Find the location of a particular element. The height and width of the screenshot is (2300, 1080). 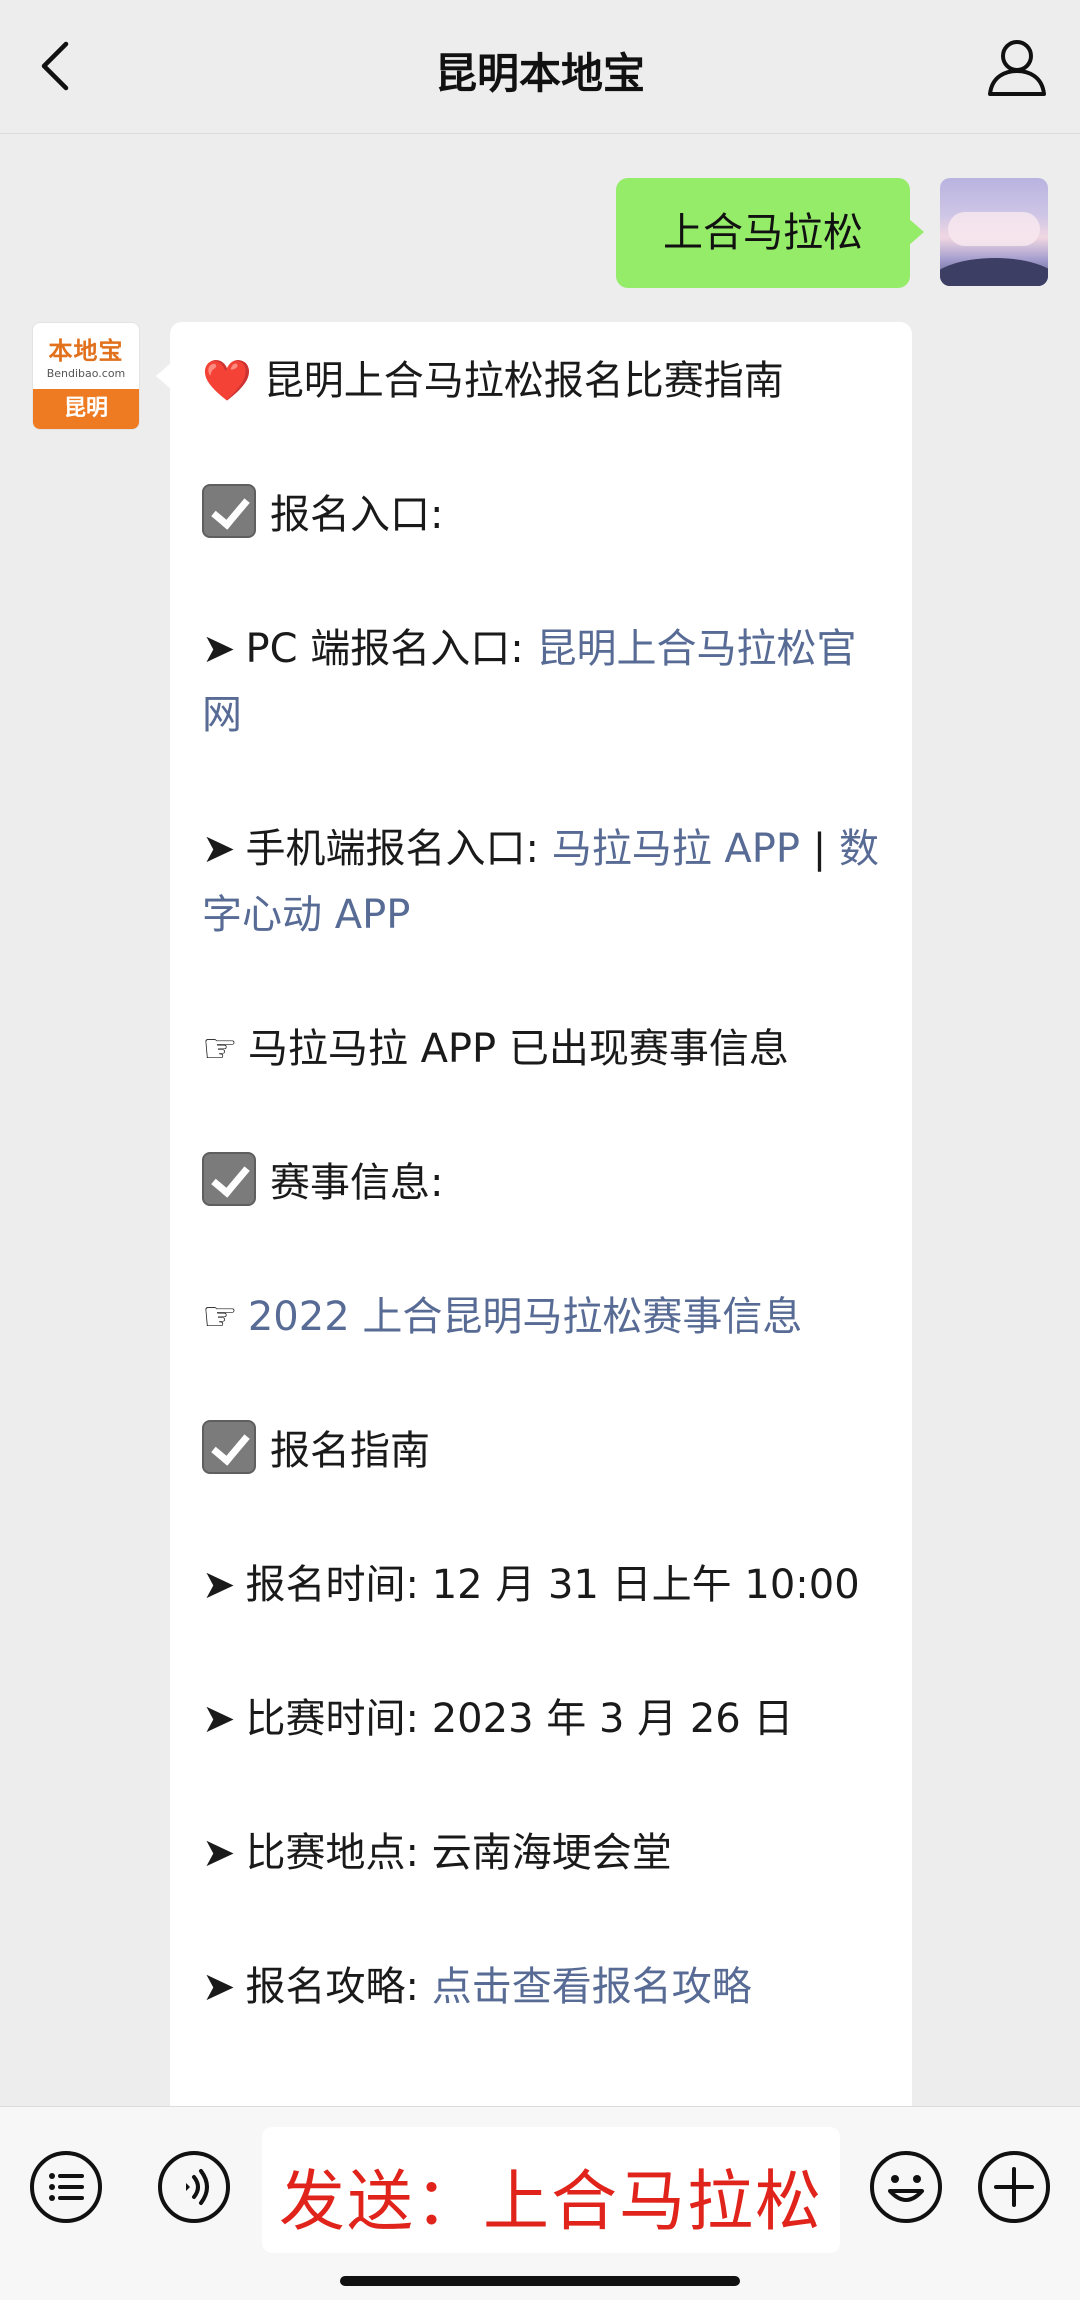

section-heading: 赛事信息: is located at coordinates (357, 1183).